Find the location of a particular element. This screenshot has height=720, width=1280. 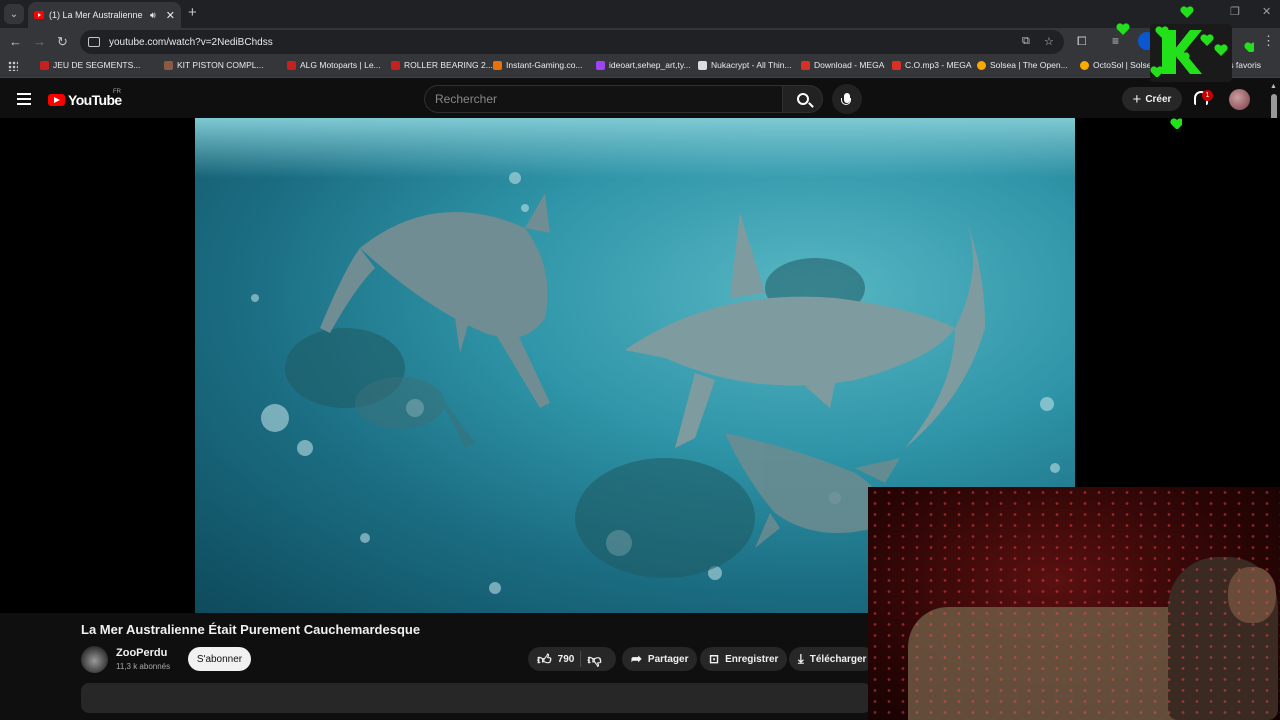

new-tab-button: + is located at coordinates (192, 12).